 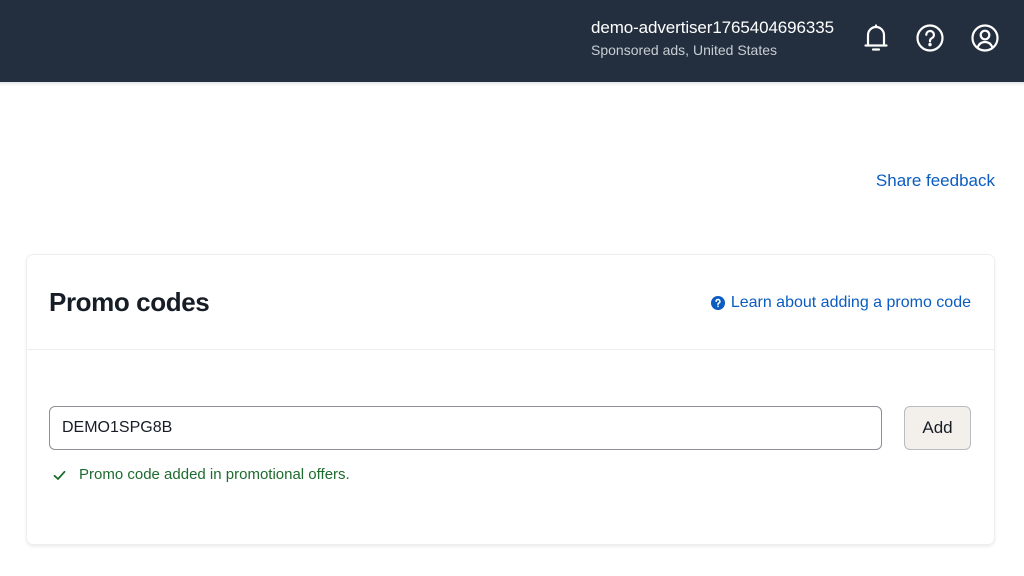 I want to click on card-divider, so click(x=510, y=349).